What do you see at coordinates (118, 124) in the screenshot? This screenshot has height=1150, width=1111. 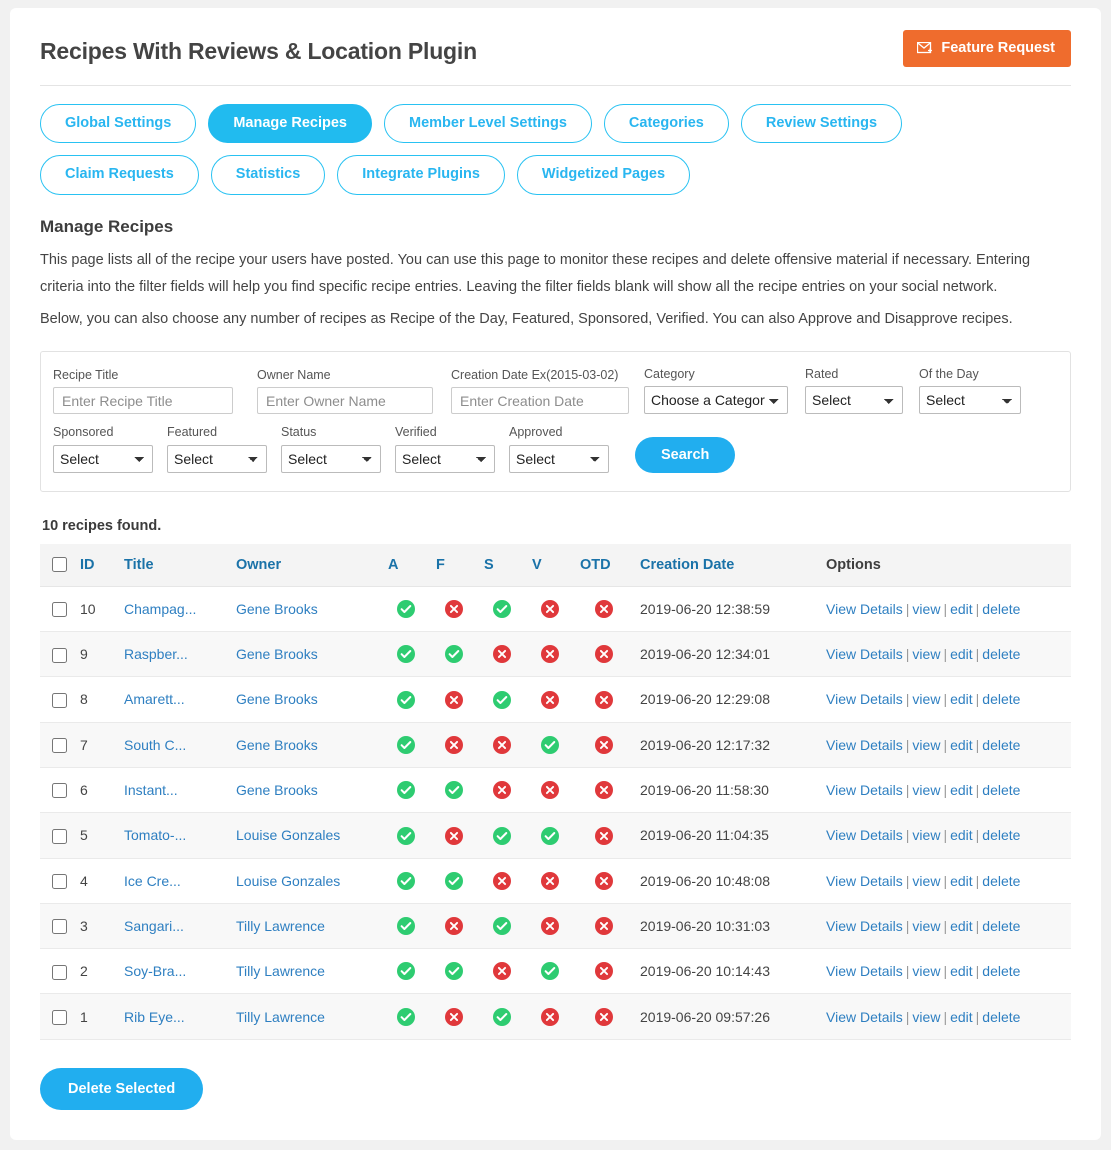 I see `tab-global-settings: Global Settings` at bounding box center [118, 124].